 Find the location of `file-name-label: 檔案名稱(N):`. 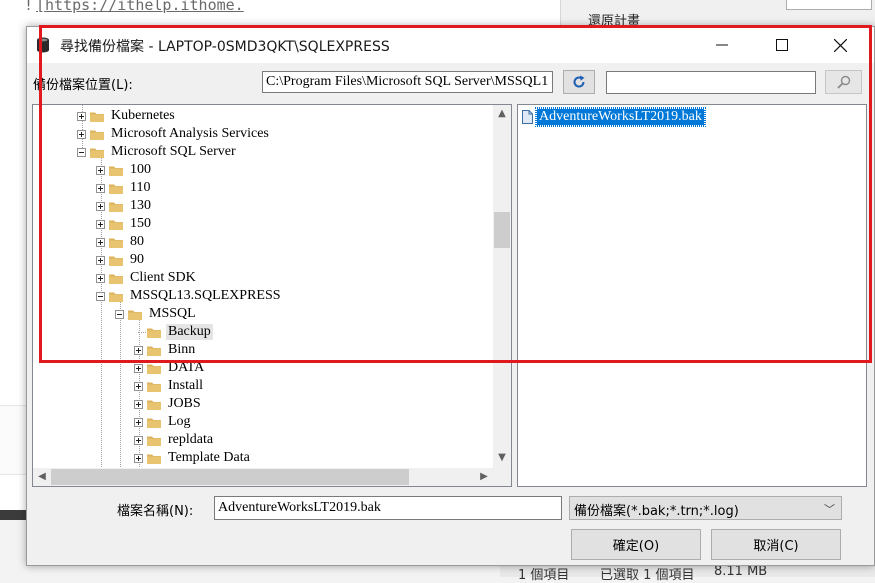

file-name-label: 檔案名稱(N): is located at coordinates (155, 511).